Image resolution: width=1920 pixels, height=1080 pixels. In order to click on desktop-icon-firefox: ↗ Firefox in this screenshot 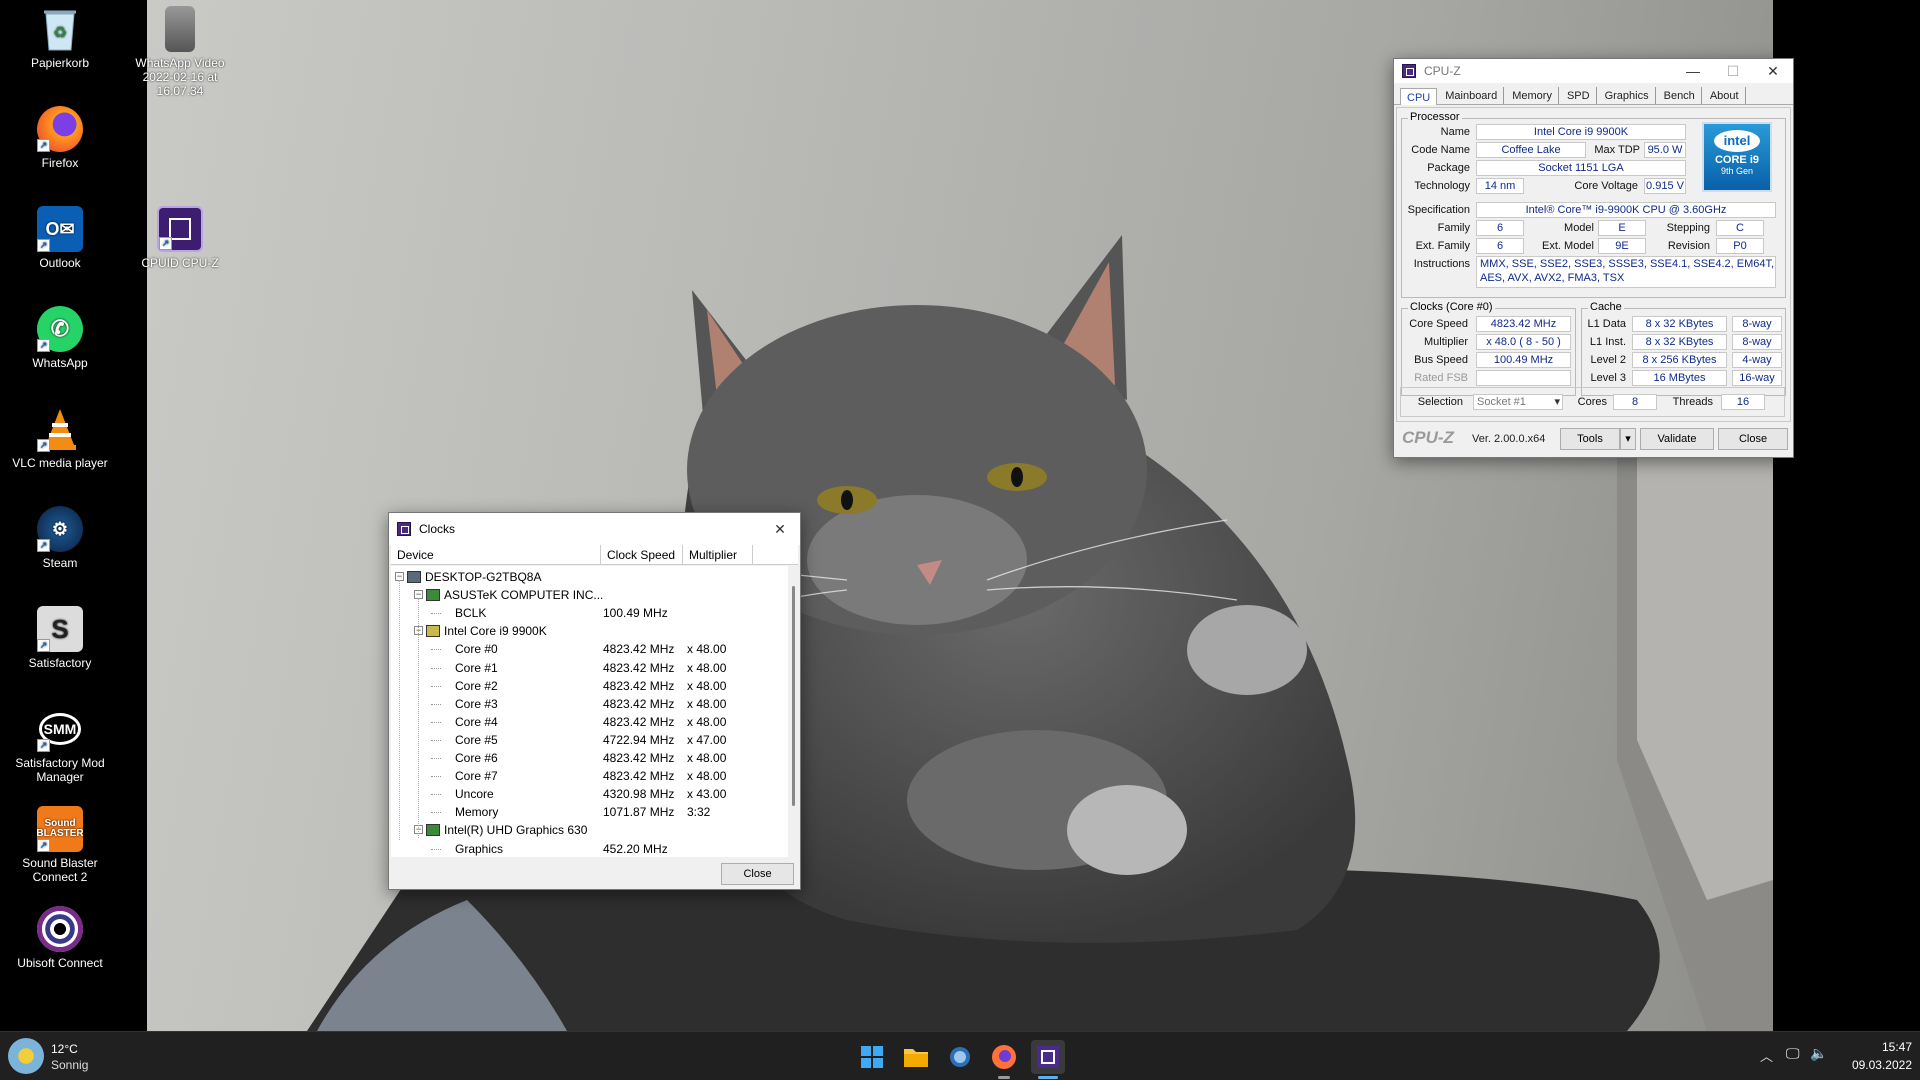, I will do `click(60, 138)`.